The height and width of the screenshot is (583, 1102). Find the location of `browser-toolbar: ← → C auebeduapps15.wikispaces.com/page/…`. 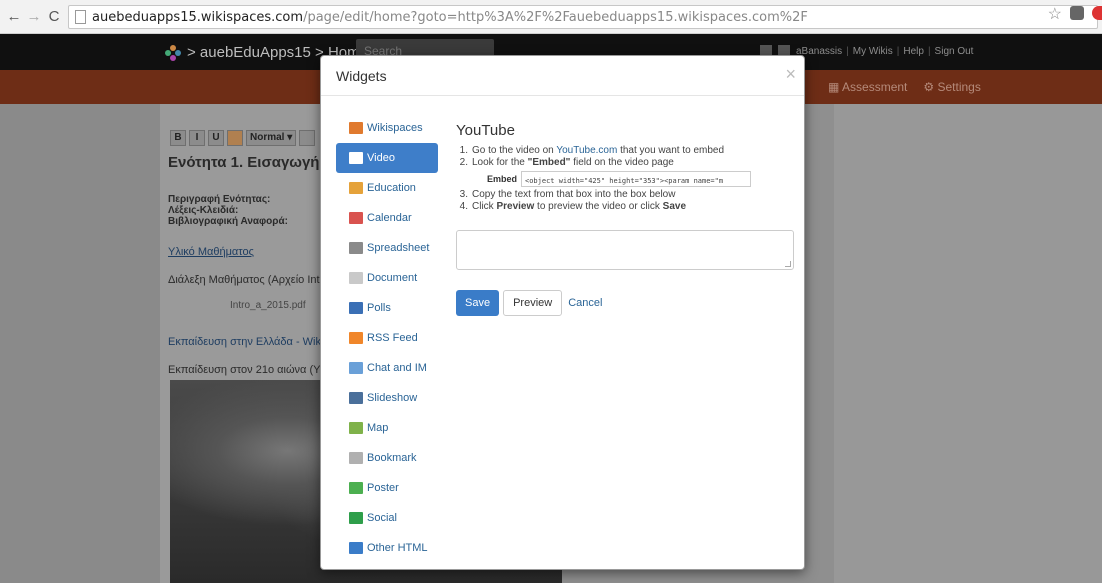

browser-toolbar: ← → C auebeduapps15.wikispaces.com/page/… is located at coordinates (551, 17).